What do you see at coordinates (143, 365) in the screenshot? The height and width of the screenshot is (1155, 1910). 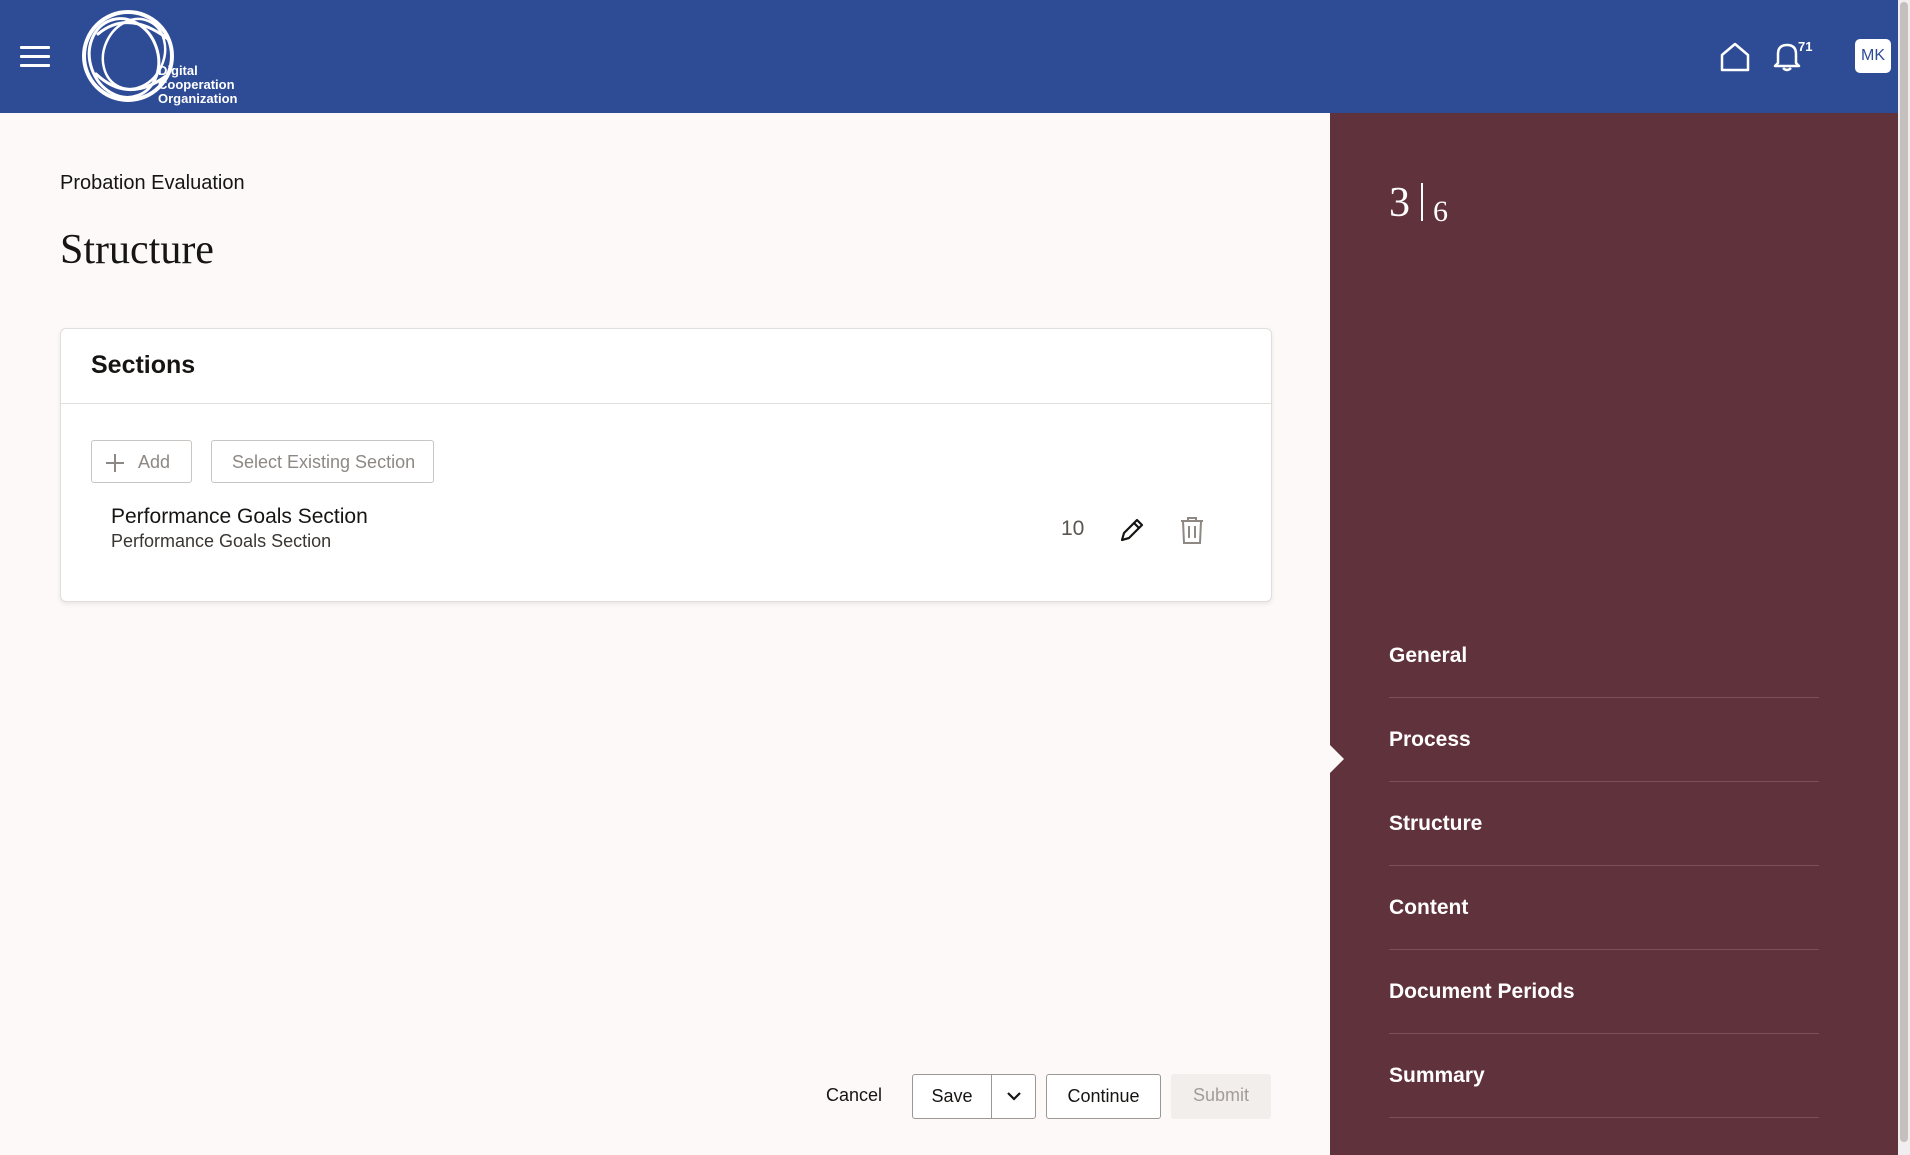 I see `sections-card-title: Sections` at bounding box center [143, 365].